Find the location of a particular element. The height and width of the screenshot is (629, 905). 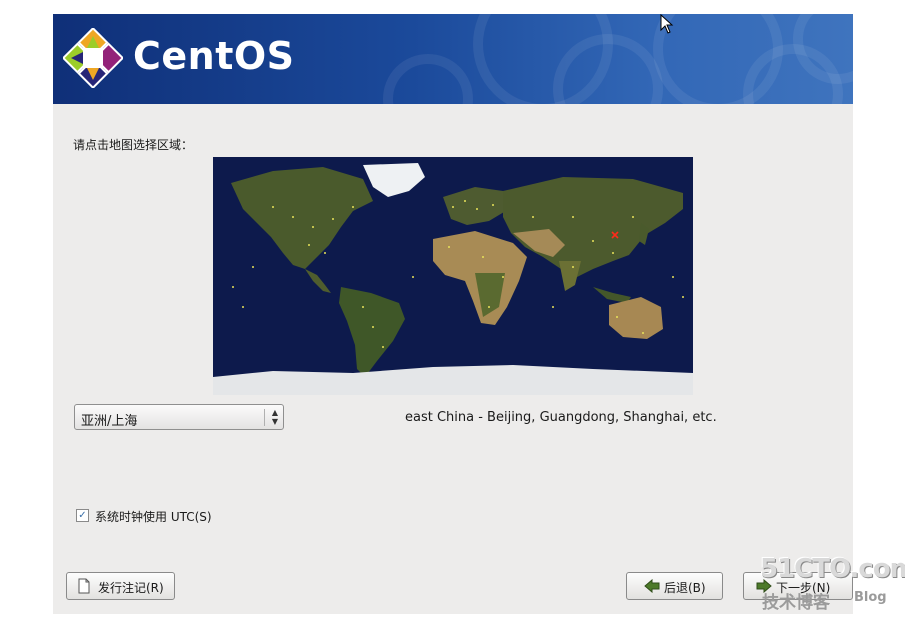

back-button: 后退(B) is located at coordinates (674, 586).